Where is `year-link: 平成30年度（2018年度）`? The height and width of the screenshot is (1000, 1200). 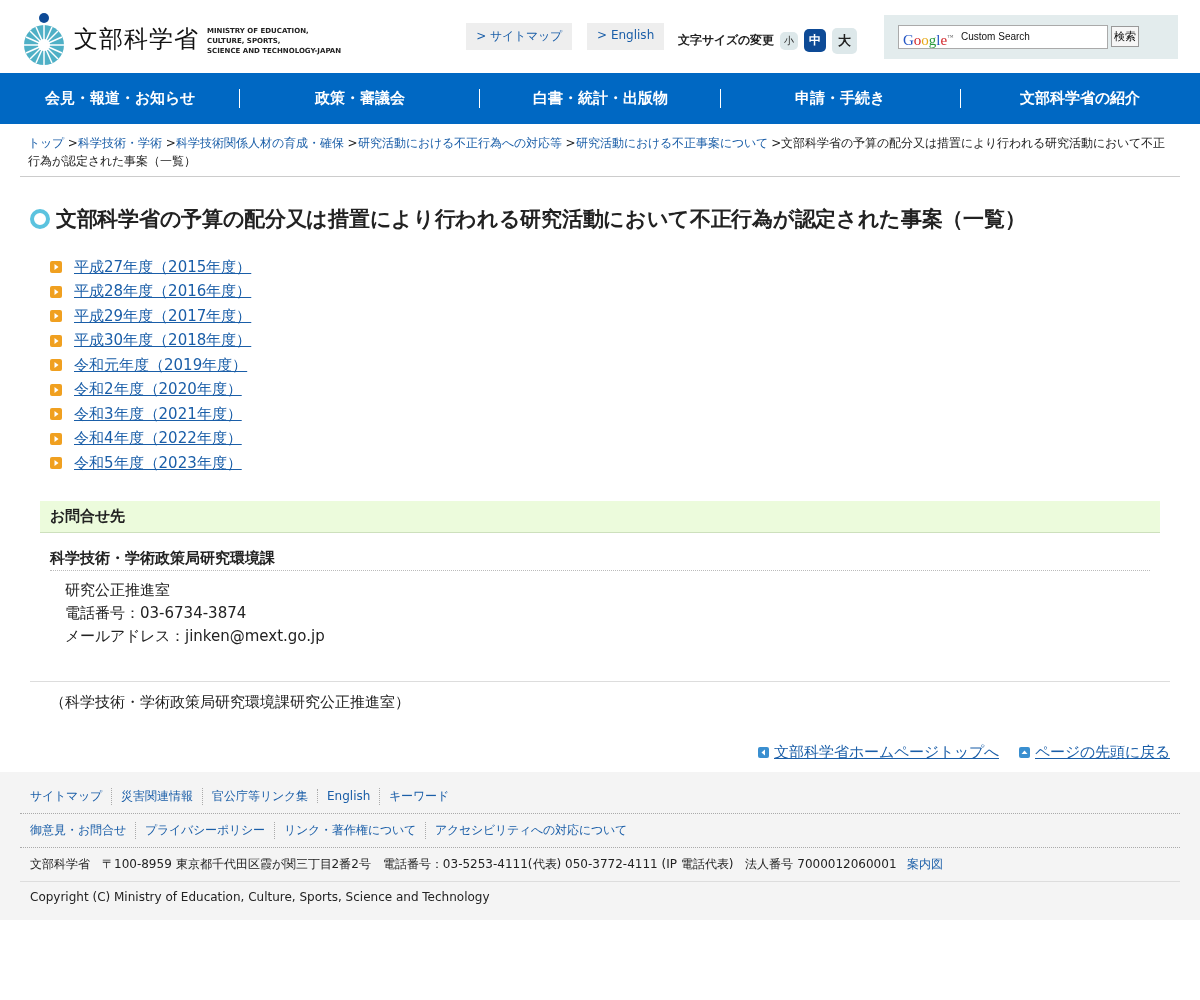
year-link: 平成30年度（2018年度） is located at coordinates (163, 341).